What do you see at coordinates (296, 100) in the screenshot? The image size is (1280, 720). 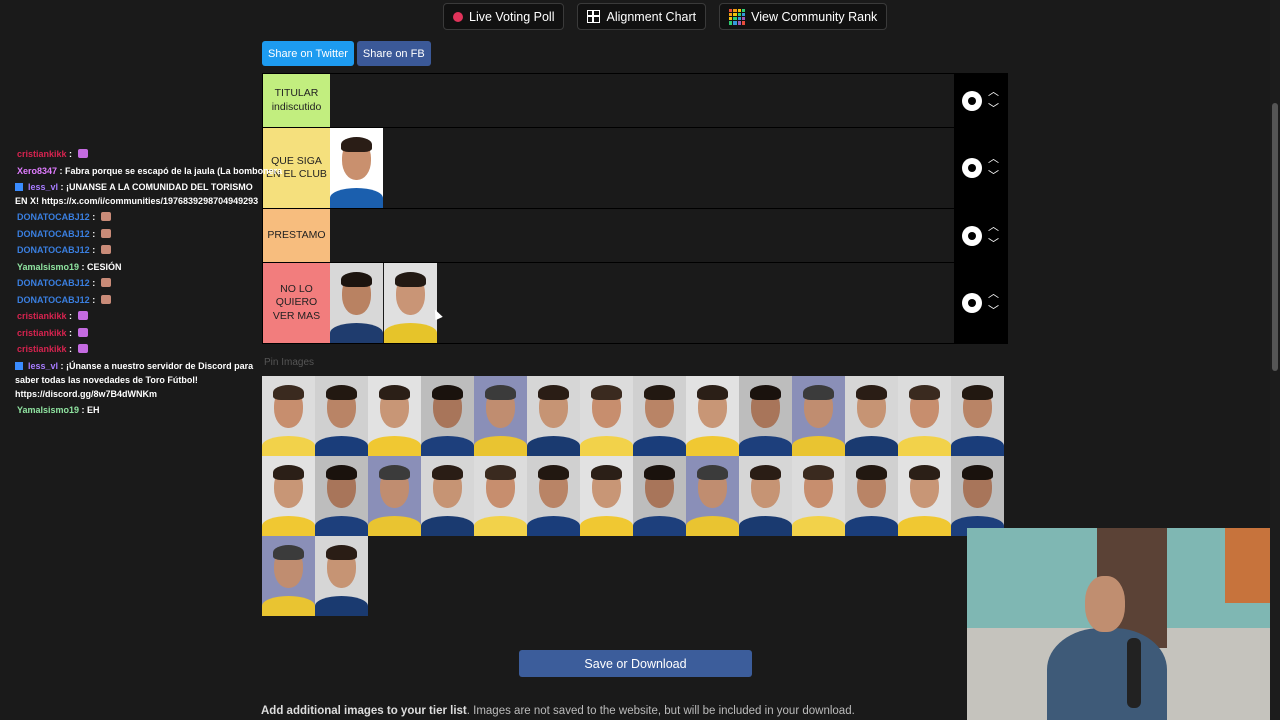 I see `tier-label: TITULAR indiscutido` at bounding box center [296, 100].